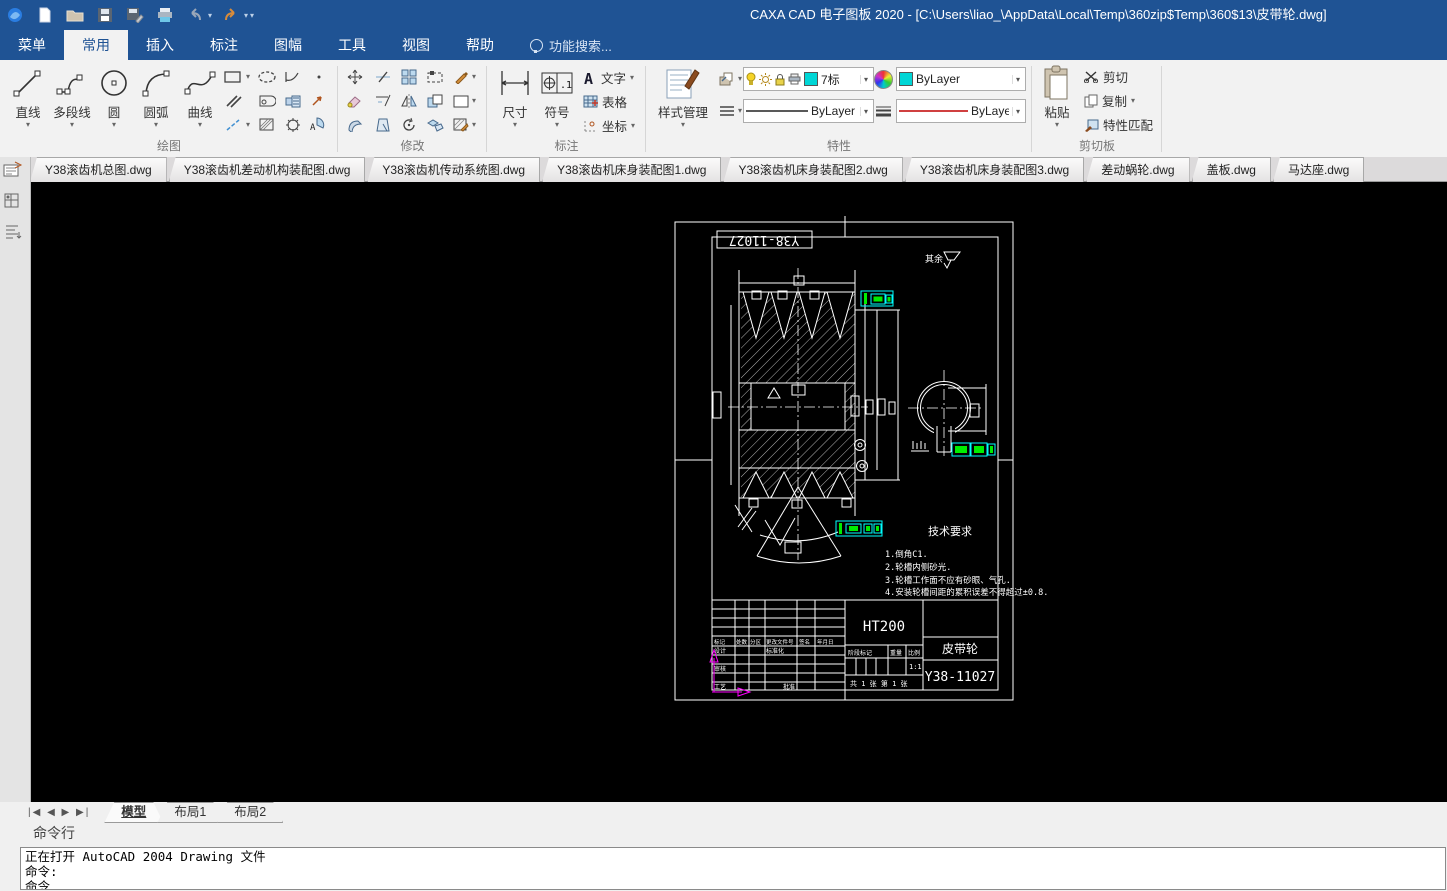 Image resolution: width=1447 pixels, height=891 pixels. Describe the element at coordinates (252, 15) in the screenshot. I see `customize-toolbar-icon: ▾` at that location.